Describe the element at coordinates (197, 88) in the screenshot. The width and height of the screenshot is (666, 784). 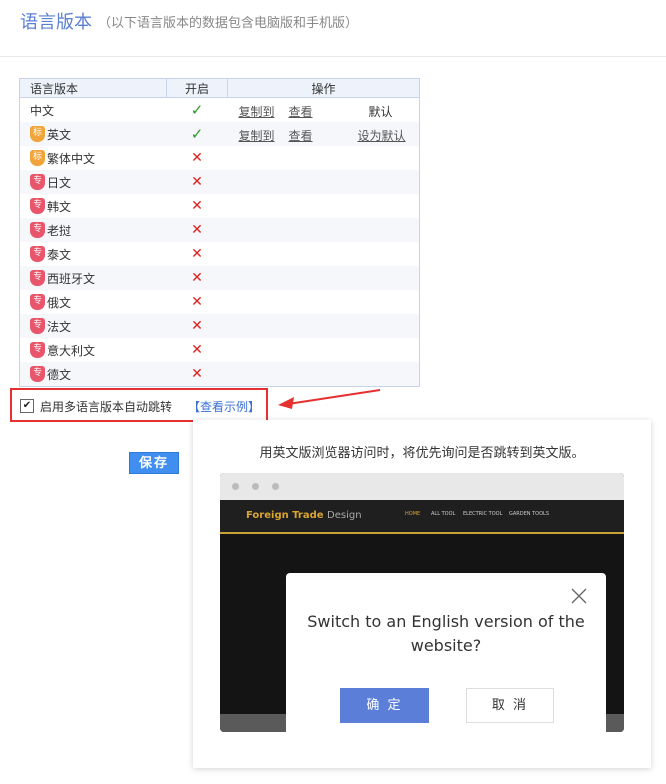
I see `header-enabled: 开启` at that location.